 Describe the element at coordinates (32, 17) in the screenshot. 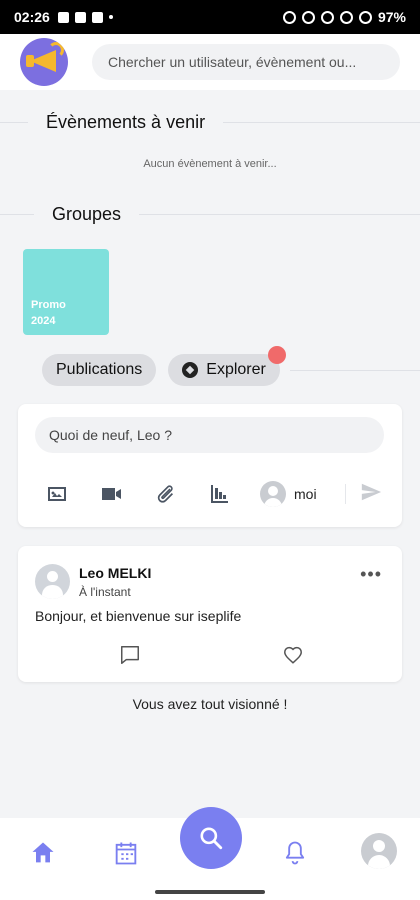

I see `status-time: 02:26` at that location.